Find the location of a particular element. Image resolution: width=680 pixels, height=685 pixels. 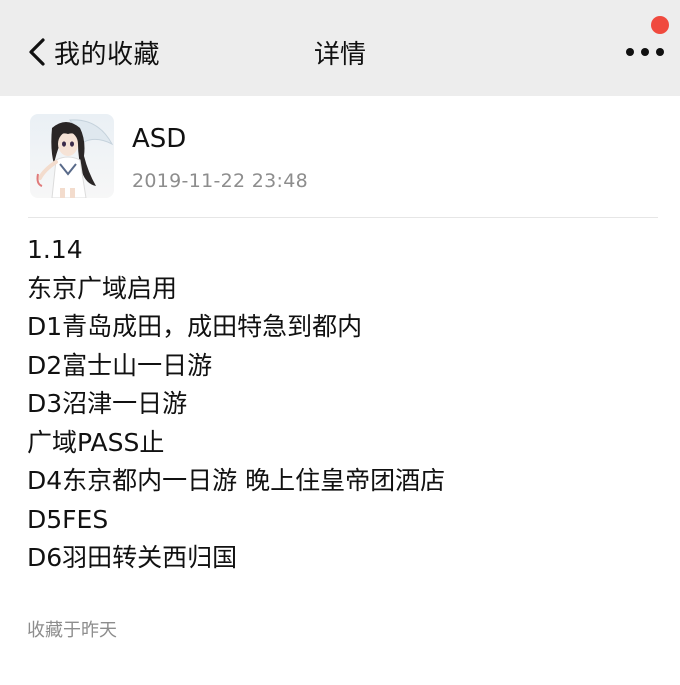

more-dots-icon is located at coordinates (645, 50).